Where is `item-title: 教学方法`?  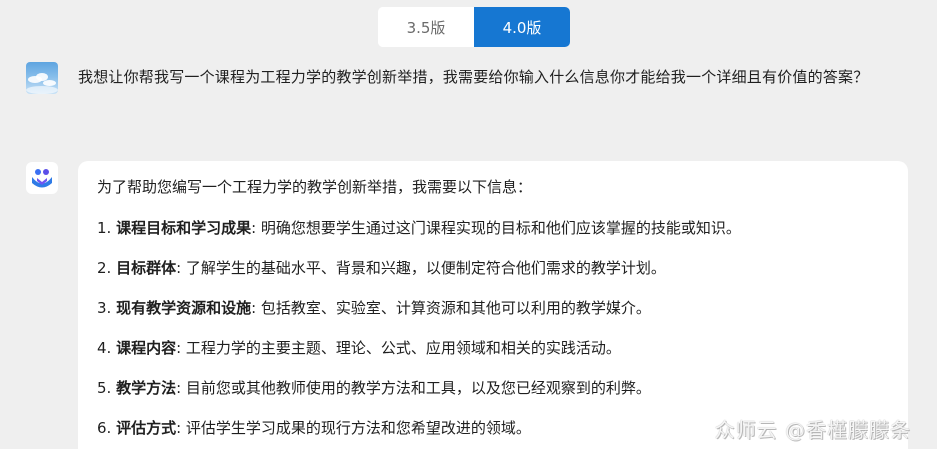 item-title: 教学方法 is located at coordinates (146, 388).